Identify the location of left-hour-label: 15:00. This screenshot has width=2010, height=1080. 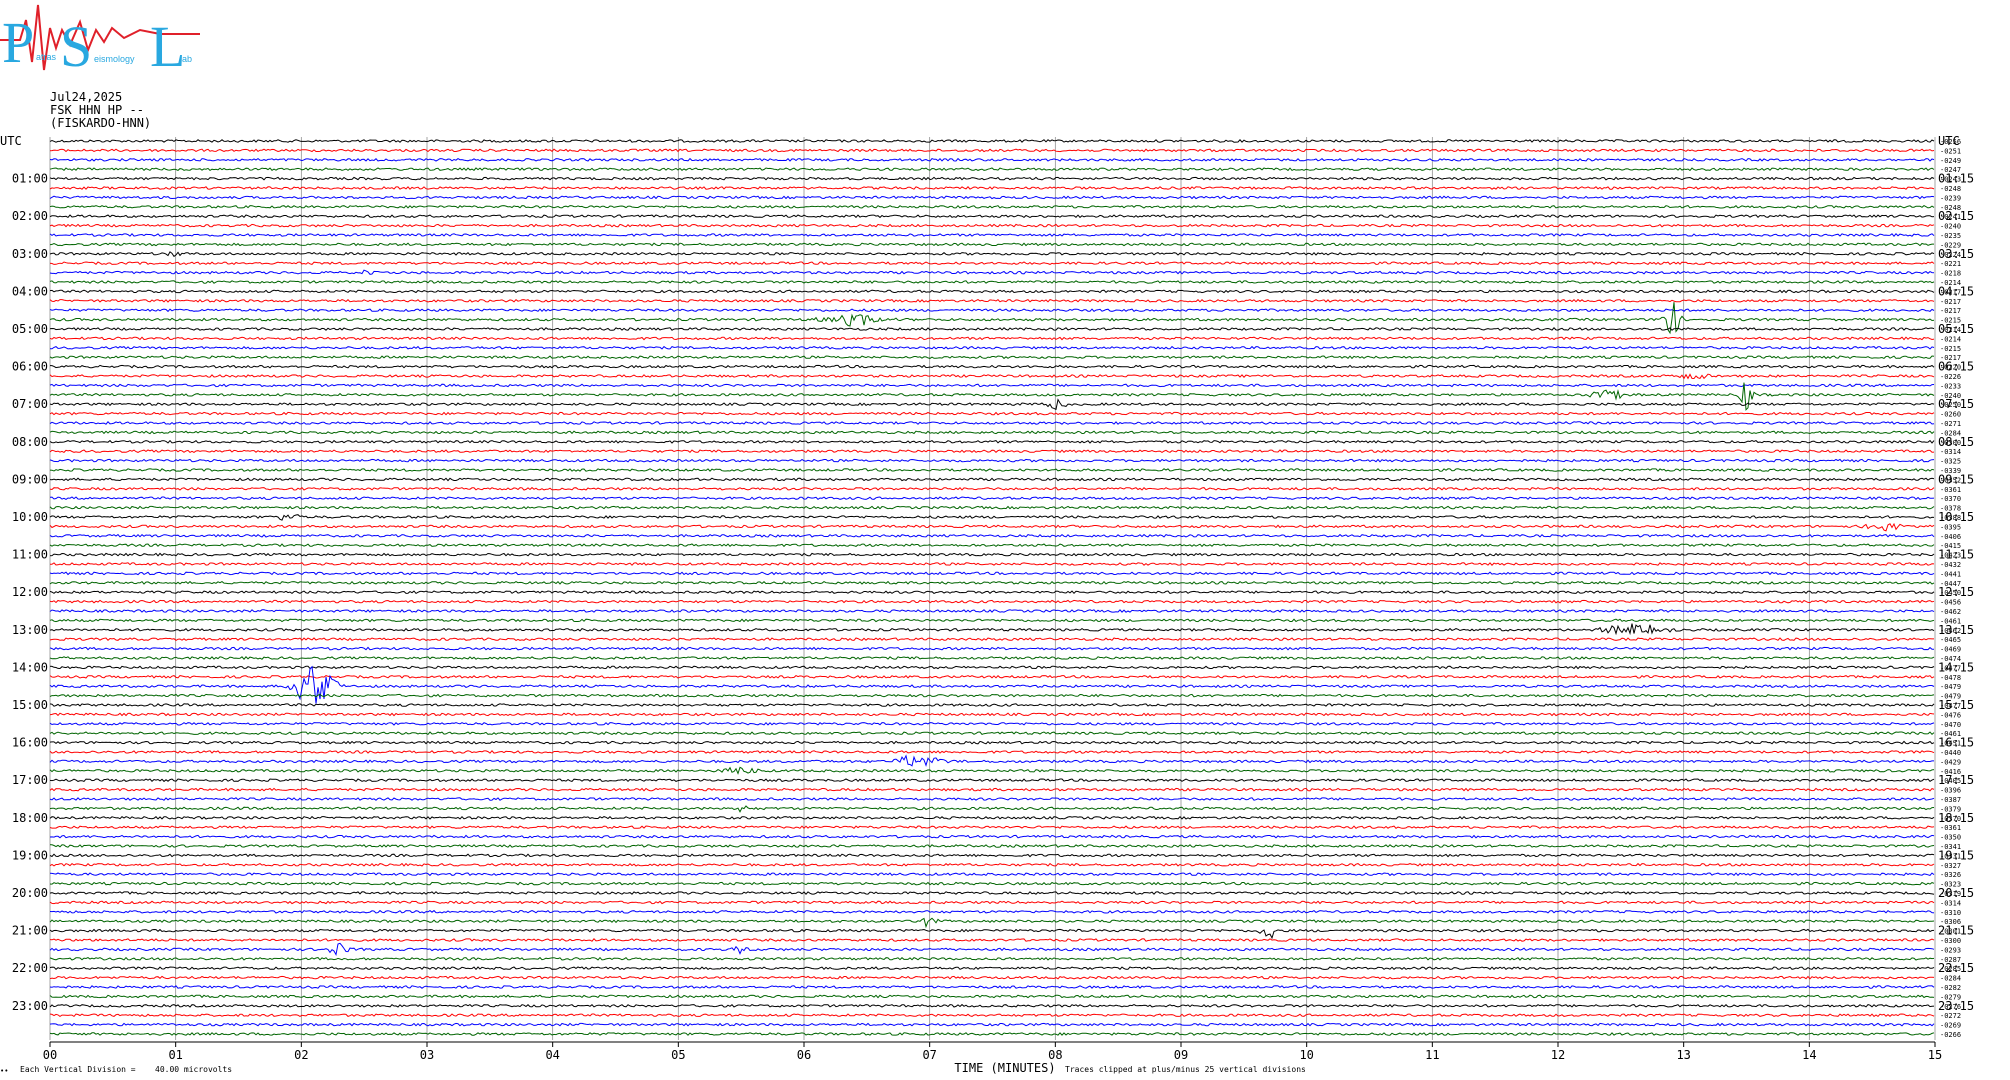
(30, 705).